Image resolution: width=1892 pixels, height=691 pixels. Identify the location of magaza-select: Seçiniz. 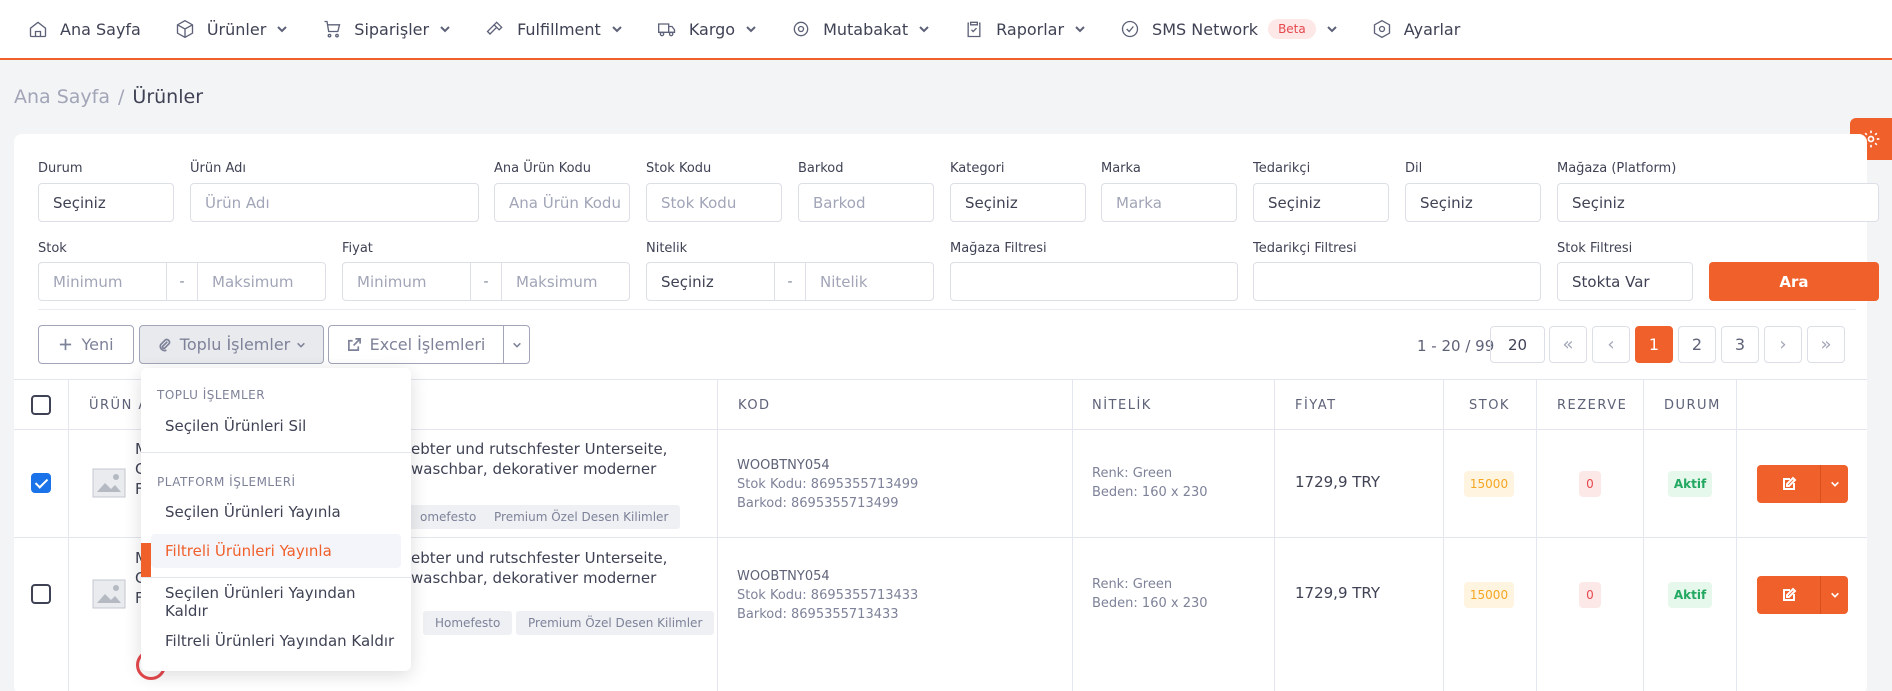
(1718, 202).